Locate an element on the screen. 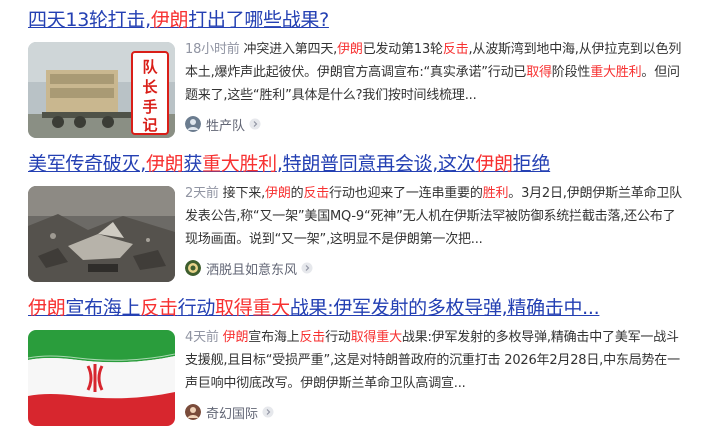 This screenshot has height=443, width=710. result-time: 2天前 is located at coordinates (202, 193).